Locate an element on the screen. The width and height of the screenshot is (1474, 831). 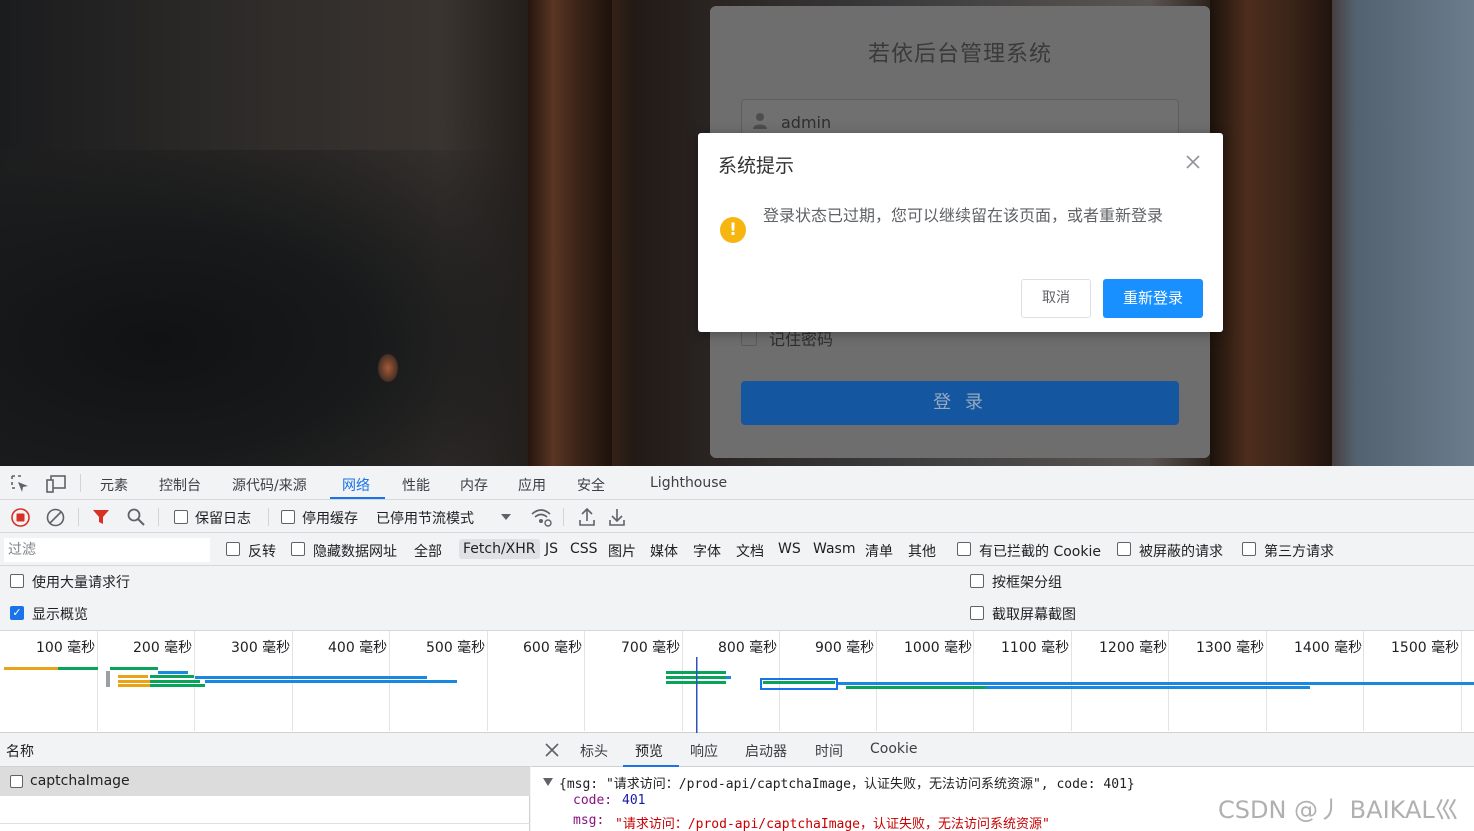
preview-code-key: code: is located at coordinates (593, 800).